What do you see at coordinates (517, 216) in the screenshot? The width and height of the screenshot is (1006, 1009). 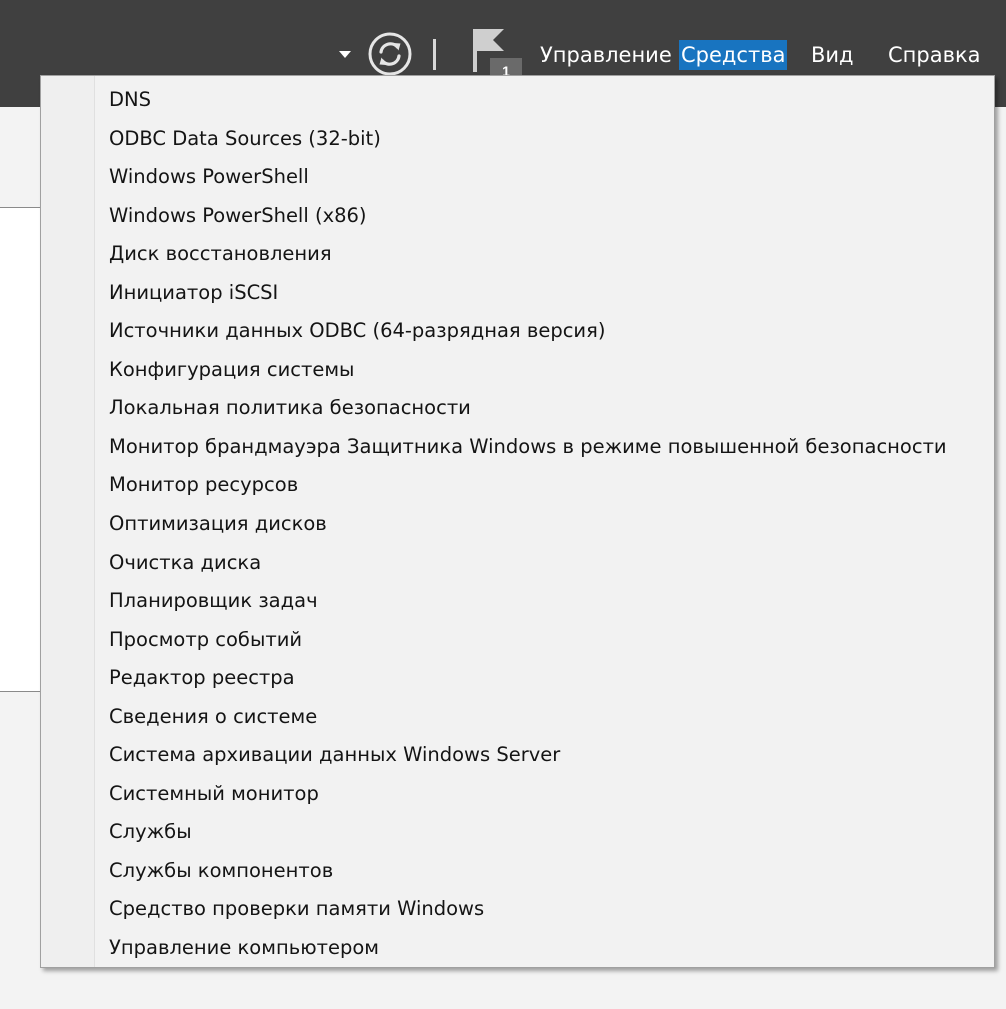 I see `menu-item-powershell-x86: Windows PowerShell (x86)` at bounding box center [517, 216].